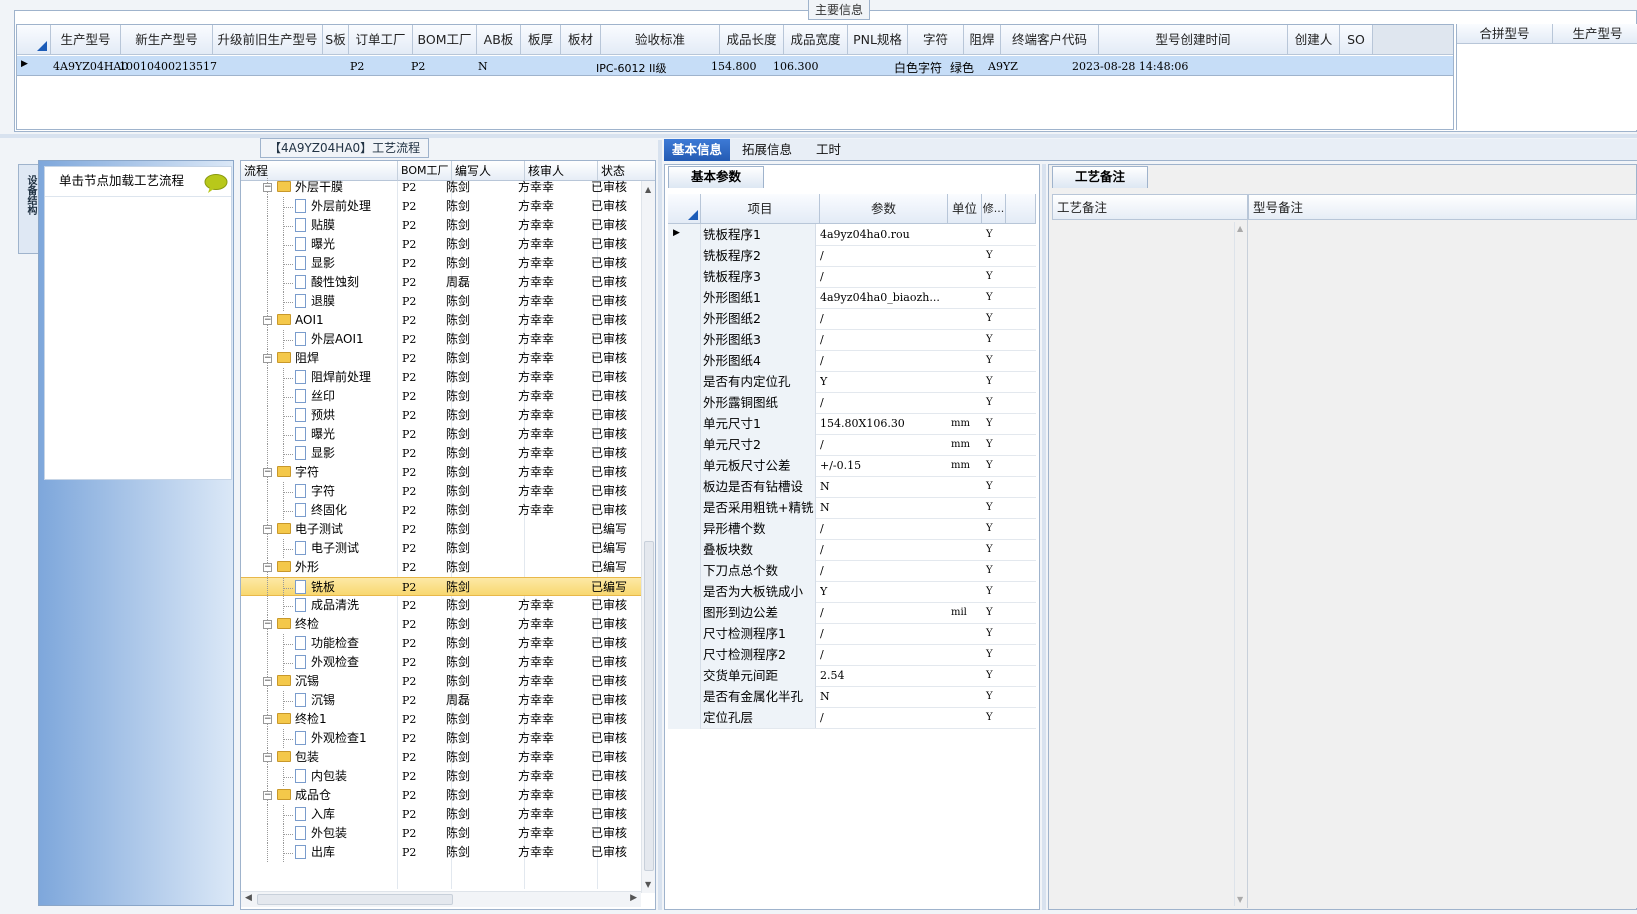 Image resolution: width=1637 pixels, height=914 pixels. I want to click on merge-grid: 合拼型号 生产型号, so click(1546, 77).